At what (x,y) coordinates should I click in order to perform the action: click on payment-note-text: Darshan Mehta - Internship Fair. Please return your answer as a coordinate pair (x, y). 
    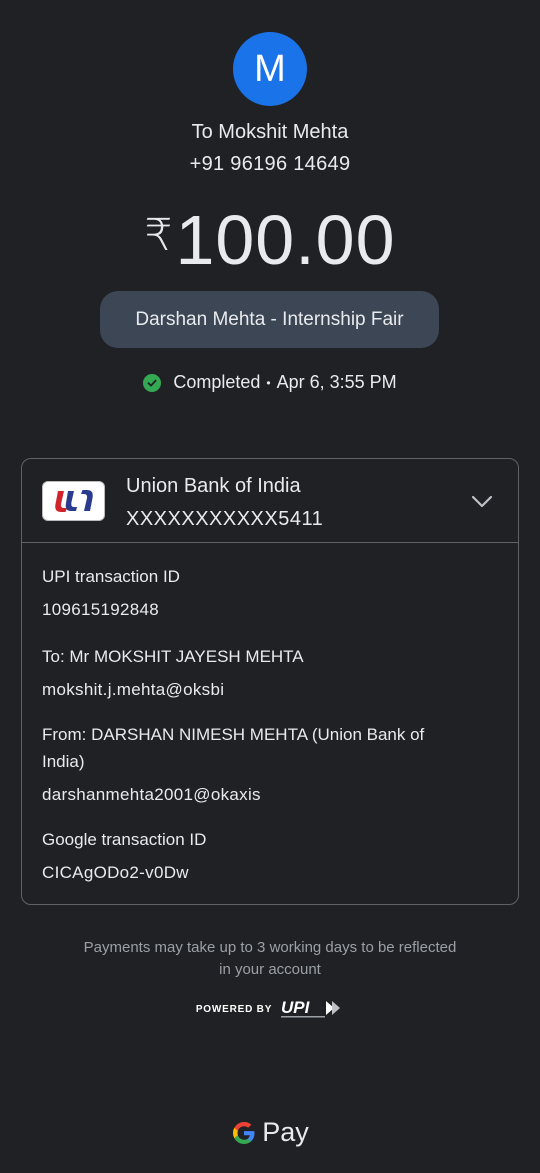
    Looking at the image, I should click on (269, 319).